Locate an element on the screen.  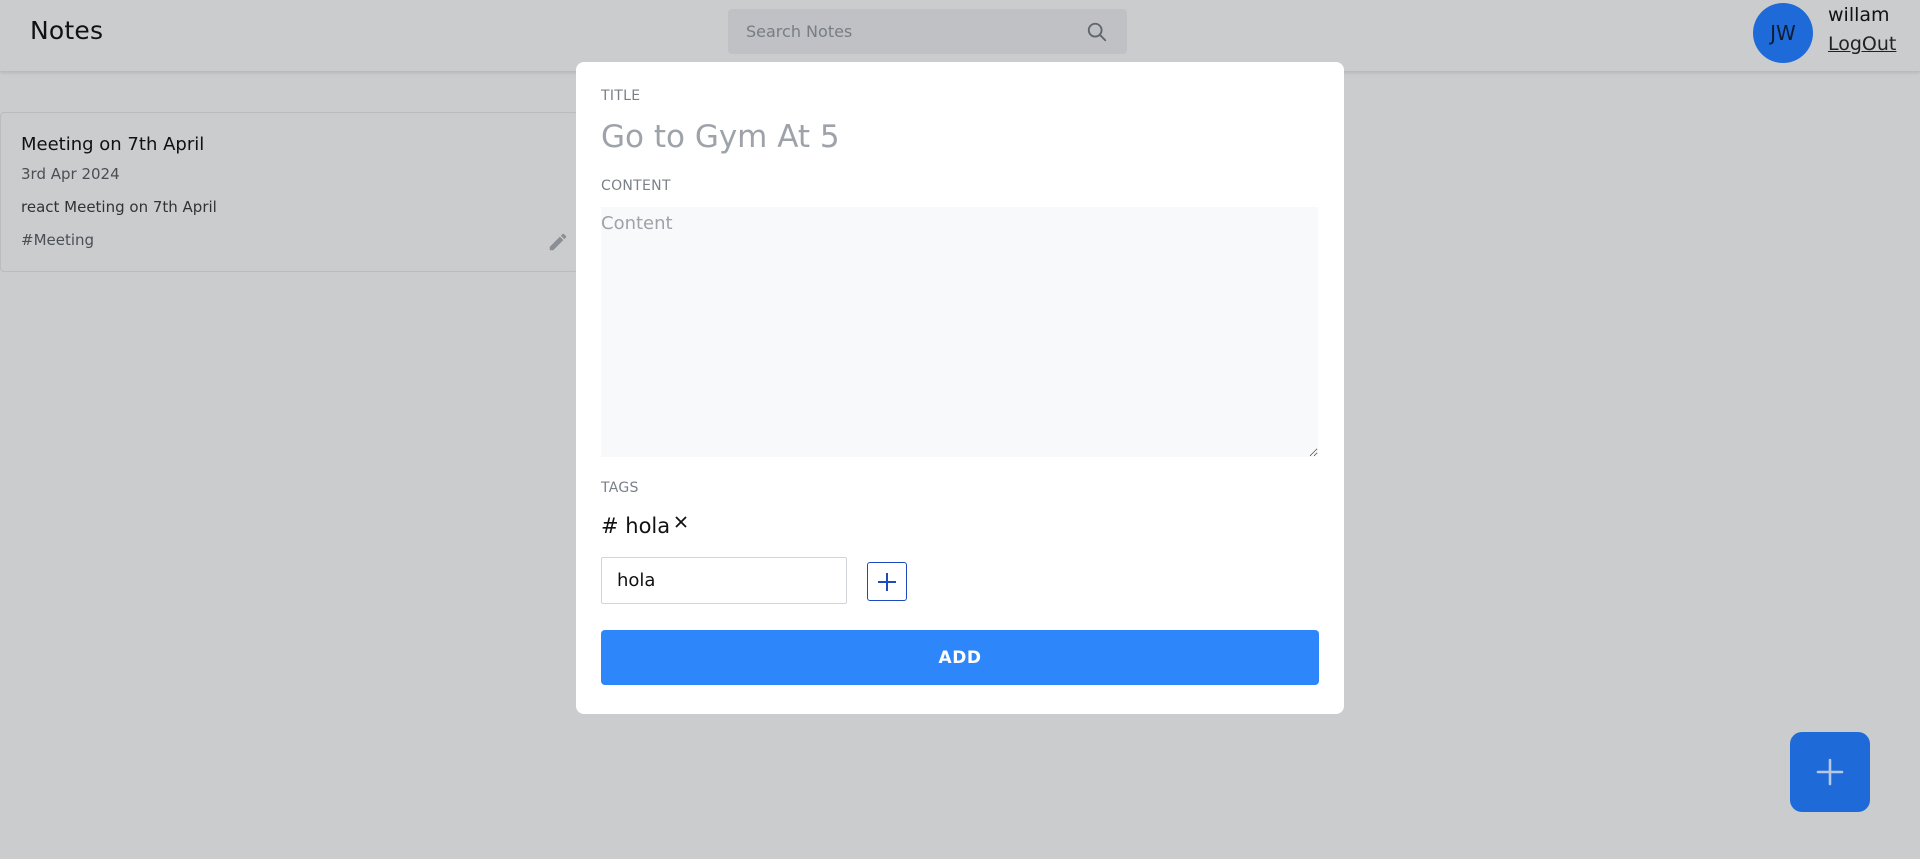
search-box is located at coordinates (927, 31).